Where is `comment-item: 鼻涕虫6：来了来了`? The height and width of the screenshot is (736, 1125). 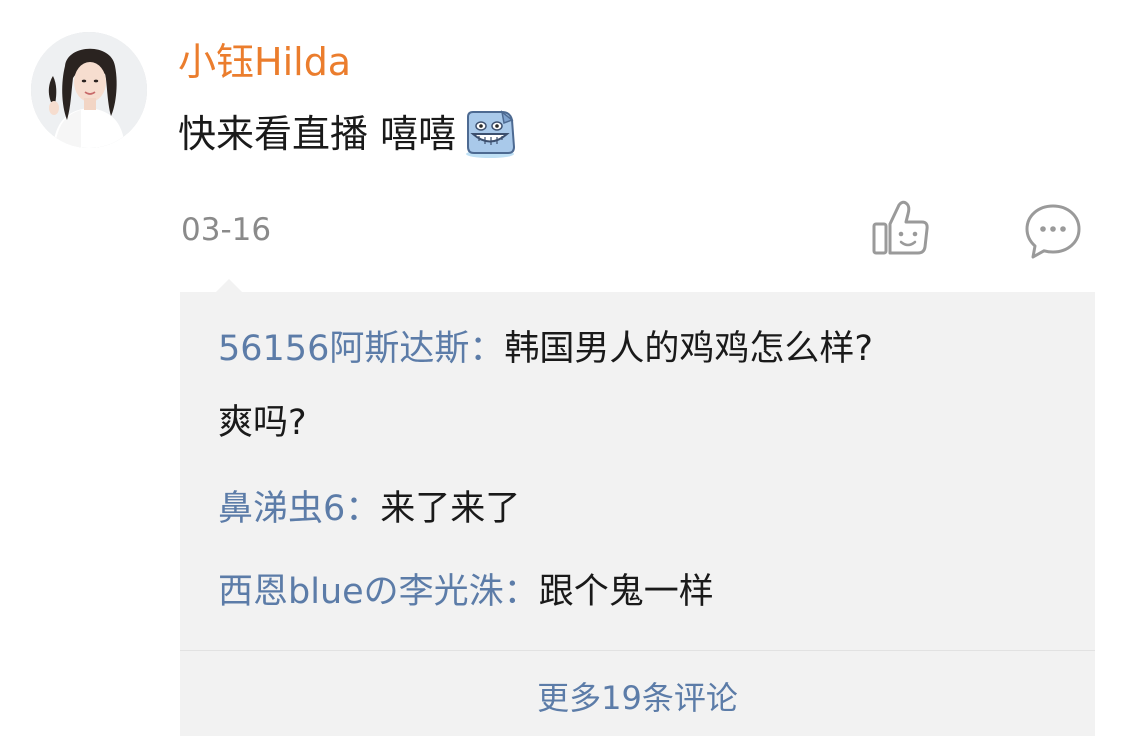 comment-item: 鼻涕虫6：来了来了 is located at coordinates (369, 509).